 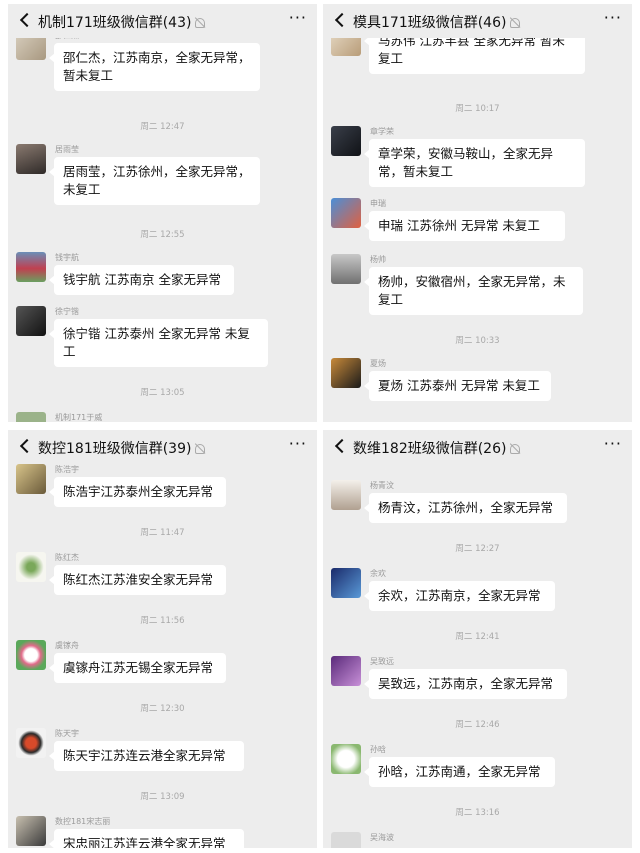 What do you see at coordinates (115, 449) in the screenshot?
I see `chat-title-text: 数控181班级微信群(39)` at bounding box center [115, 449].